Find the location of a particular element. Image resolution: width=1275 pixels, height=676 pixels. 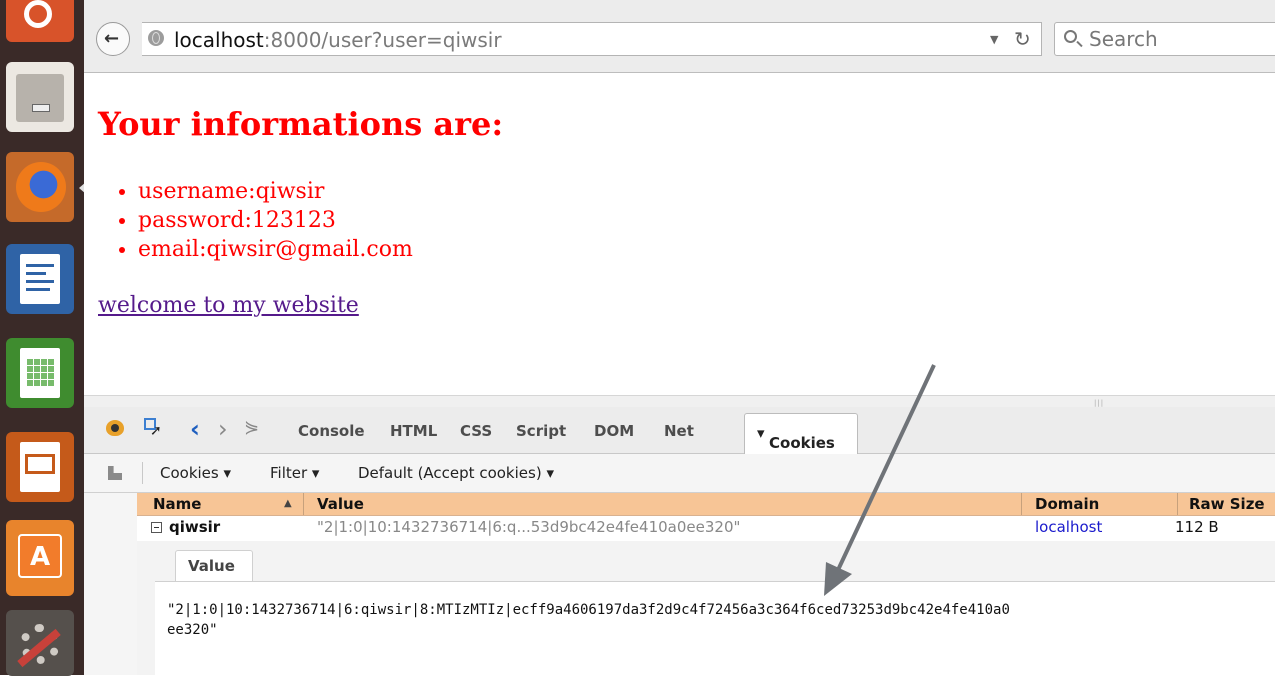

site-identity-icon is located at coordinates (156, 38).